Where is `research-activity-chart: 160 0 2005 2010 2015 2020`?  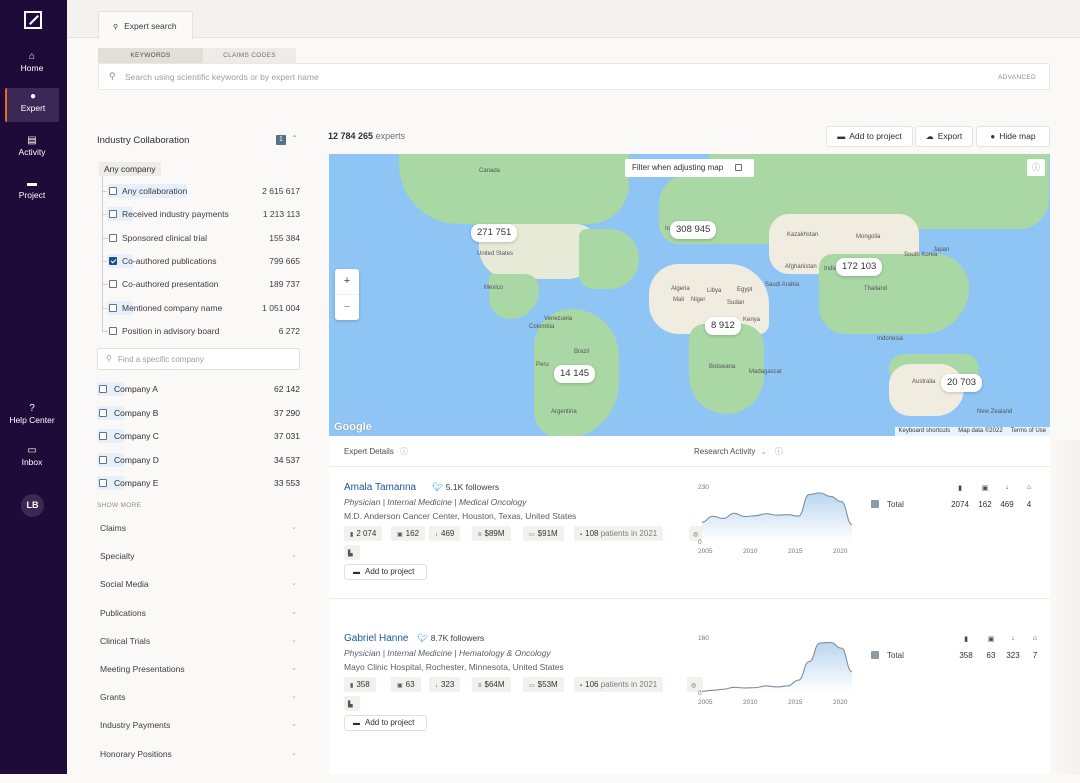 research-activity-chart: 160 0 2005 2010 2015 2020 is located at coordinates (776, 670).